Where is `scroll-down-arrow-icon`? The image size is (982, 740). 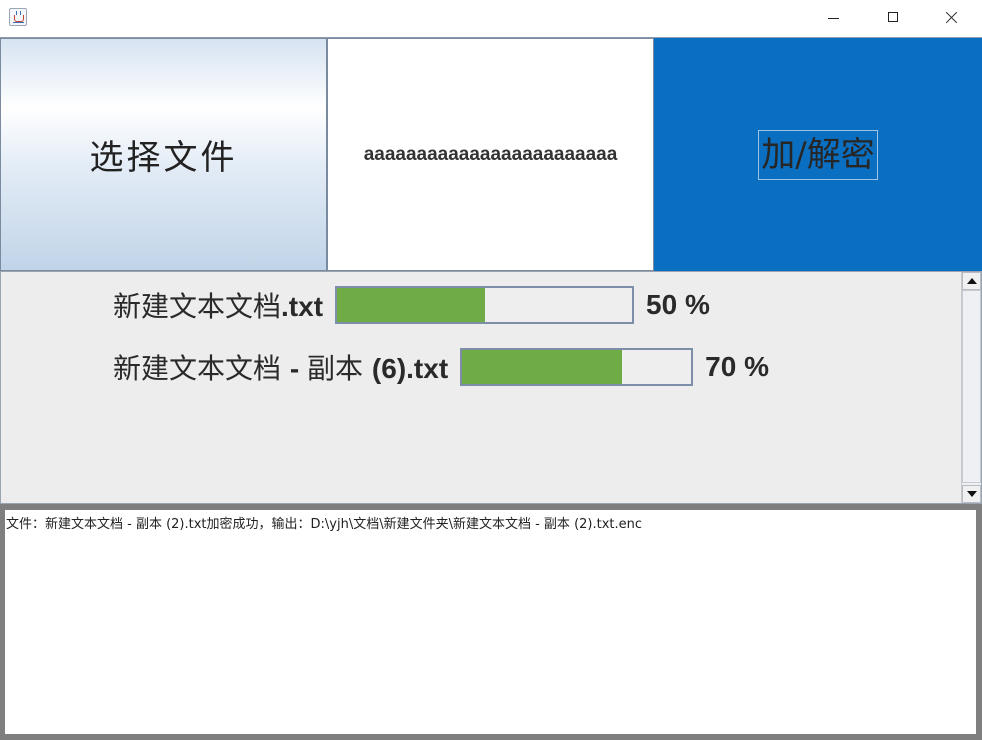 scroll-down-arrow-icon is located at coordinates (971, 494).